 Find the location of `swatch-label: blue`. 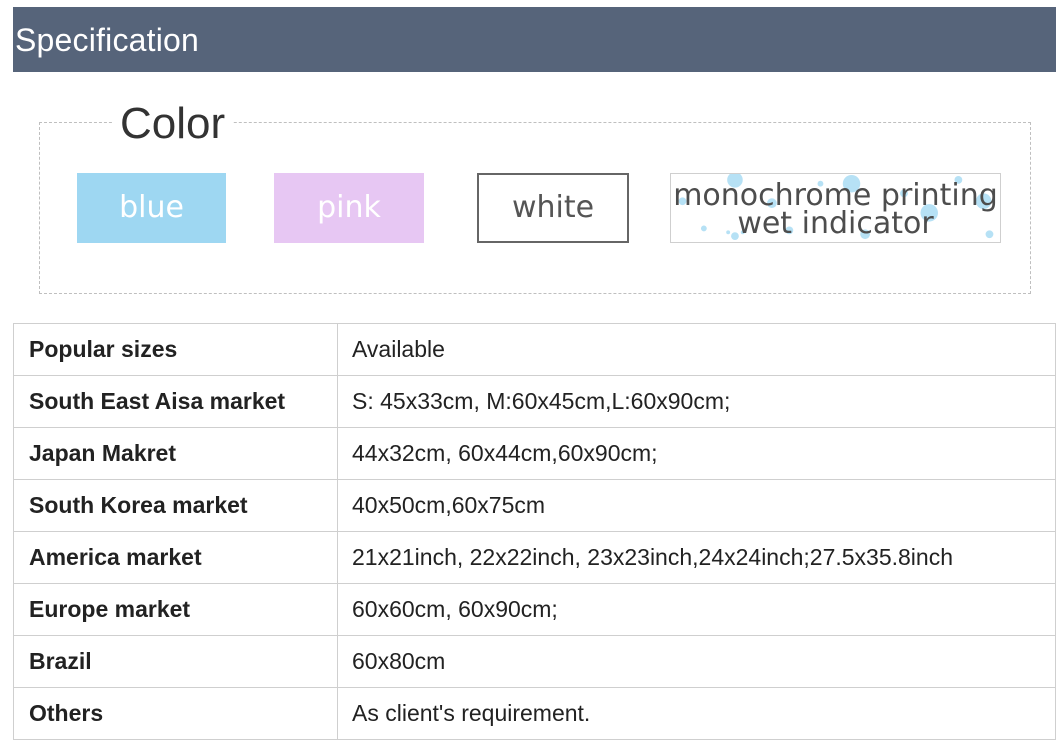

swatch-label: blue is located at coordinates (151, 207).